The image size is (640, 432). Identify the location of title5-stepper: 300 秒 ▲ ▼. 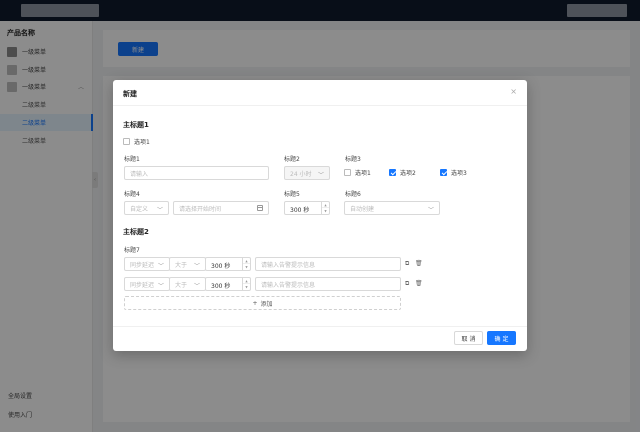
(307, 208).